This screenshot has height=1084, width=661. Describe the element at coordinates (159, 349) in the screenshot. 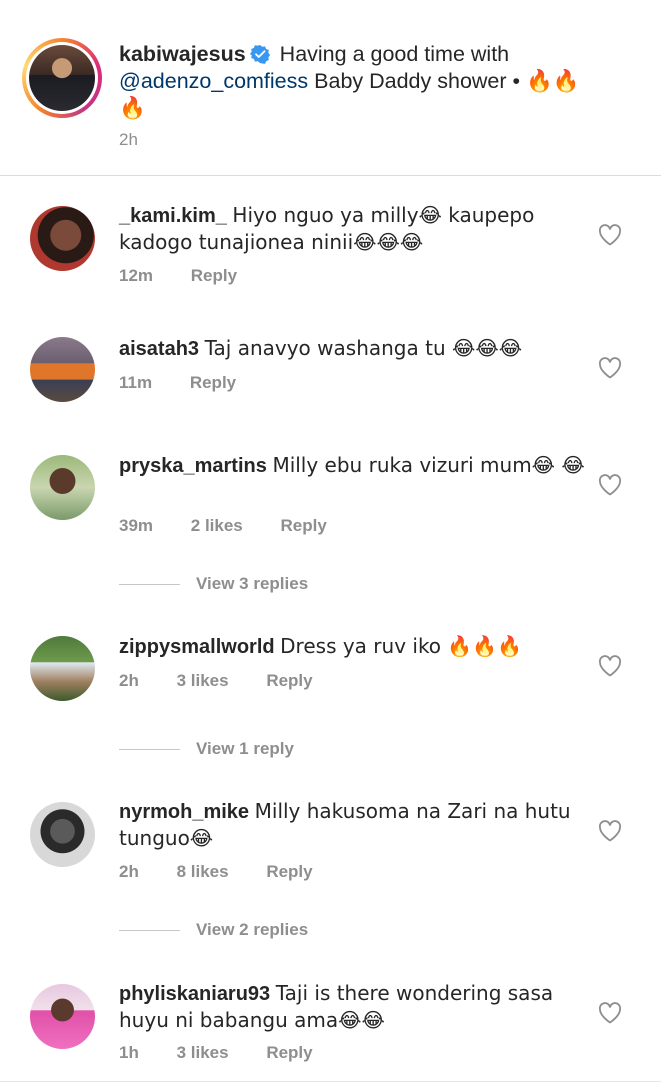

I see `comment-username: aisatah3` at that location.